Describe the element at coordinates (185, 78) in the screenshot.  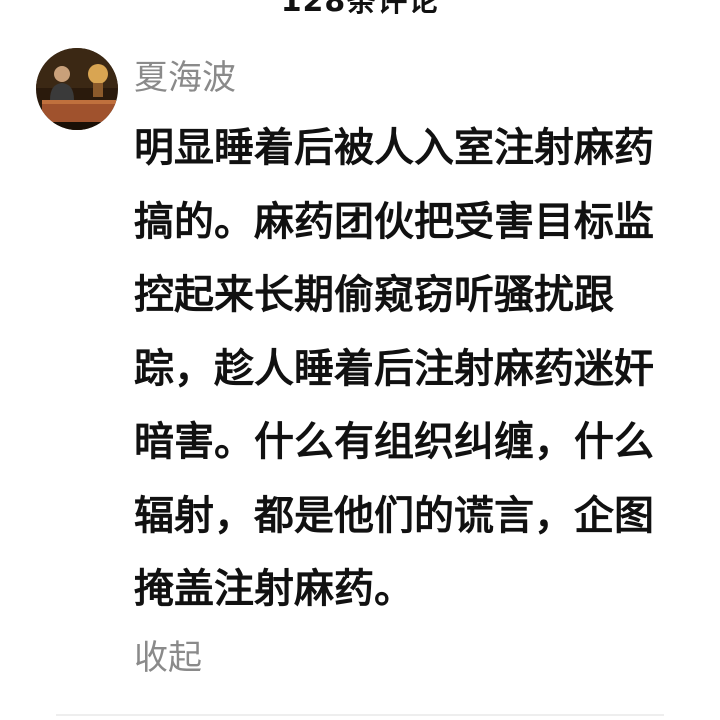
I see `comment-username: 夏海波` at that location.